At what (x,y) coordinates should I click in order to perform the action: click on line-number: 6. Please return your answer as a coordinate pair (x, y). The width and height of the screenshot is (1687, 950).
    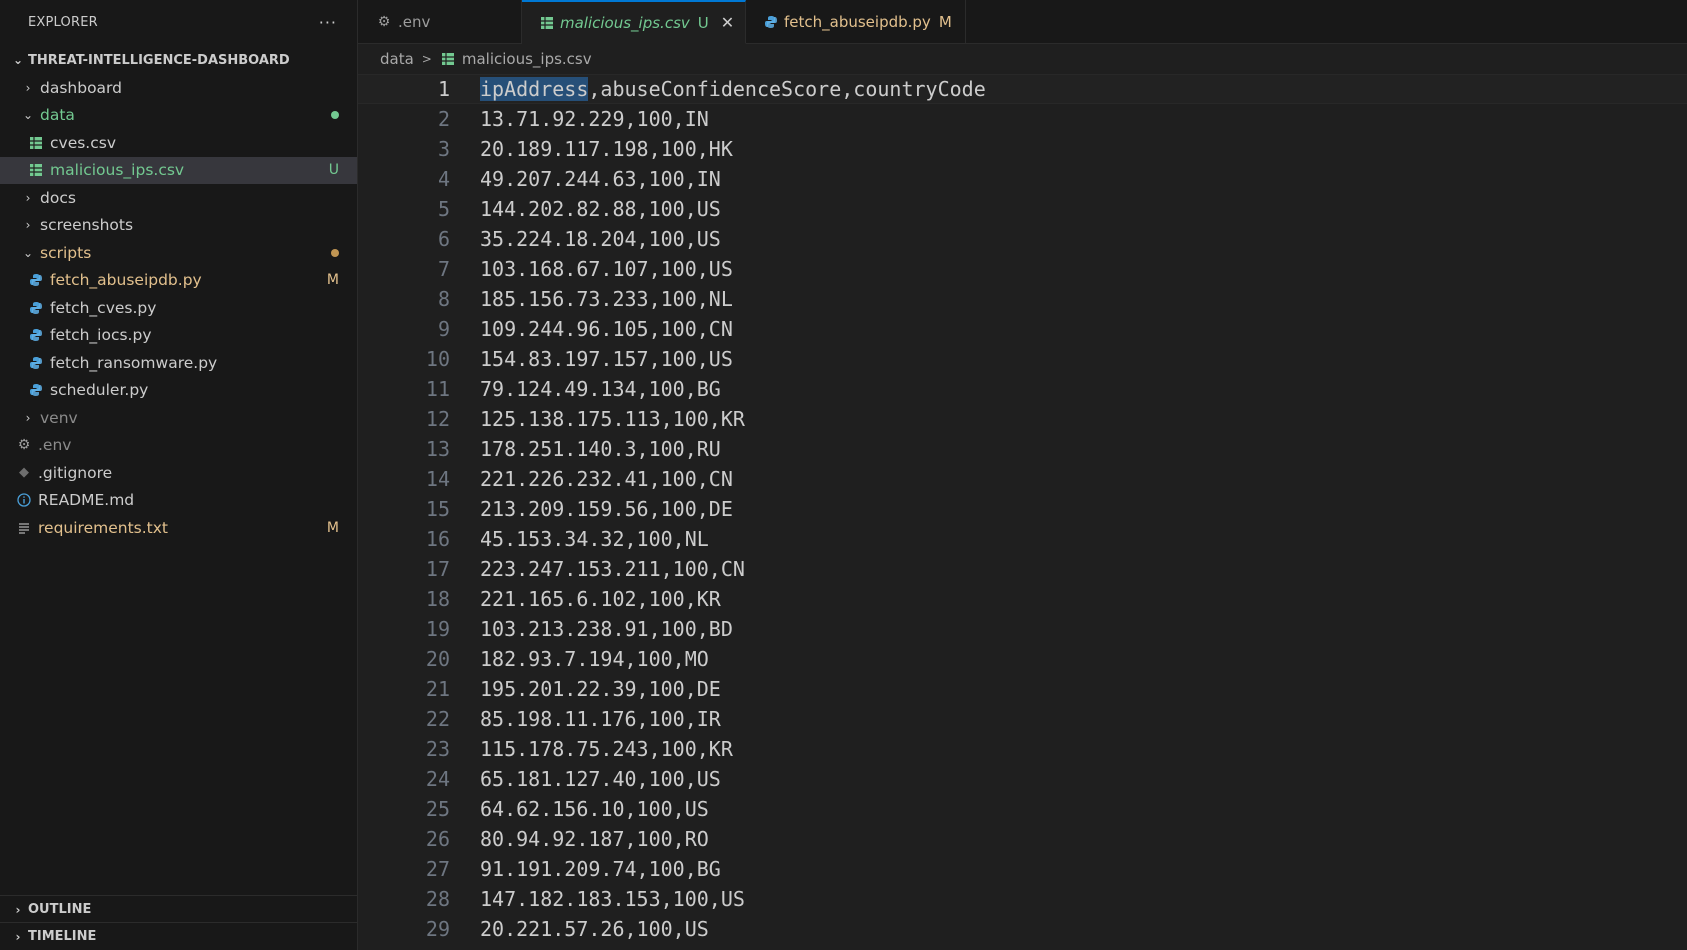
    Looking at the image, I should click on (443, 239).